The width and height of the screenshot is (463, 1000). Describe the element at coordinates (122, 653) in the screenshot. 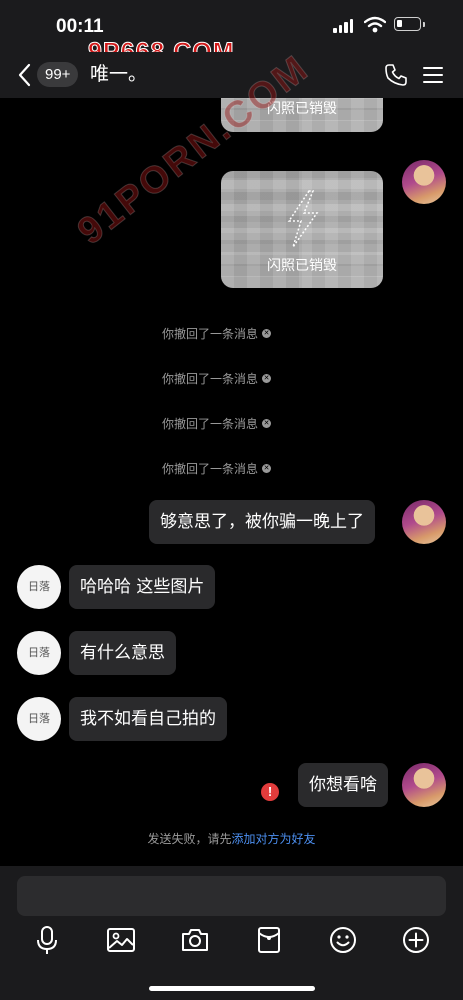

I see `contact-message-bubble: 有什么意思` at that location.